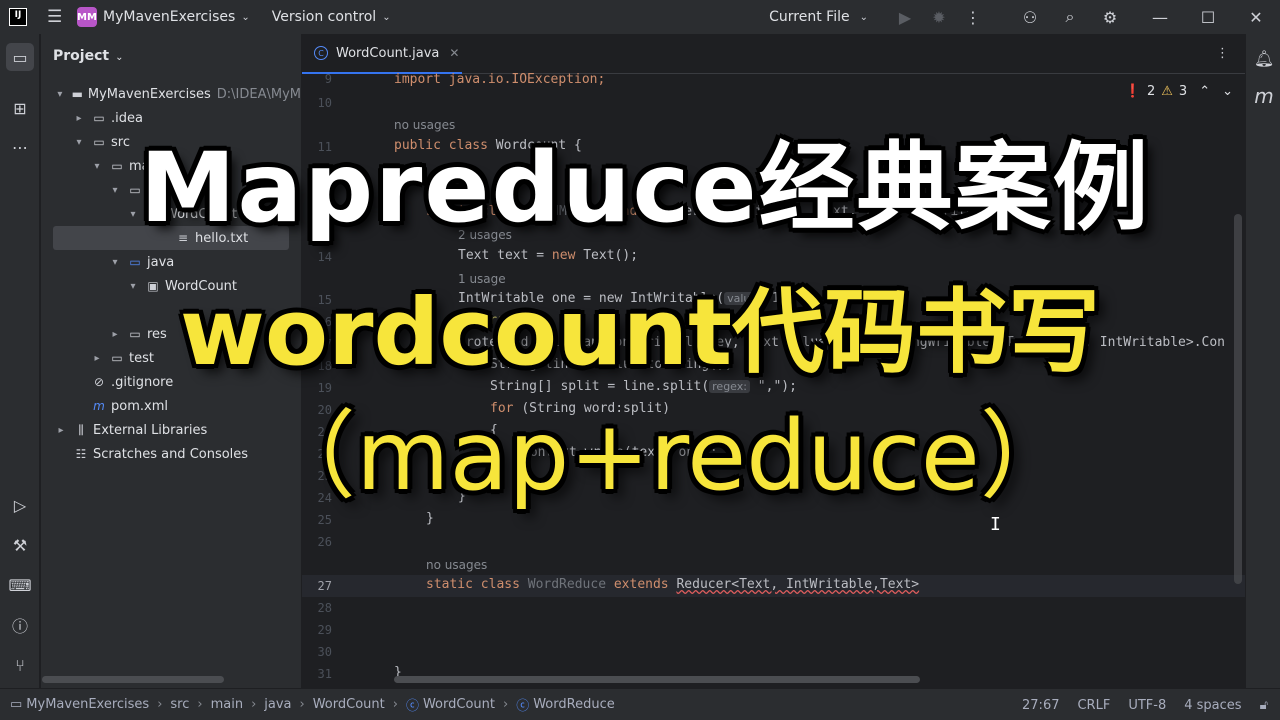  Describe the element at coordinates (150, 430) in the screenshot. I see `tree-label: External Libraries` at that location.